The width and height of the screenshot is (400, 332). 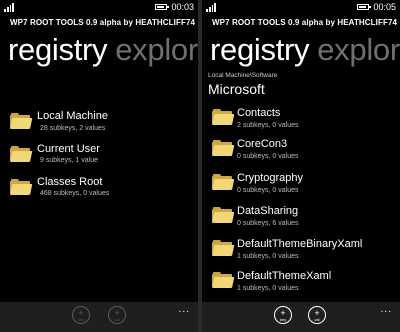 I want to click on list-item: DefaultThemeXaml 1 subkeys, 0 values, so click(x=301, y=284).